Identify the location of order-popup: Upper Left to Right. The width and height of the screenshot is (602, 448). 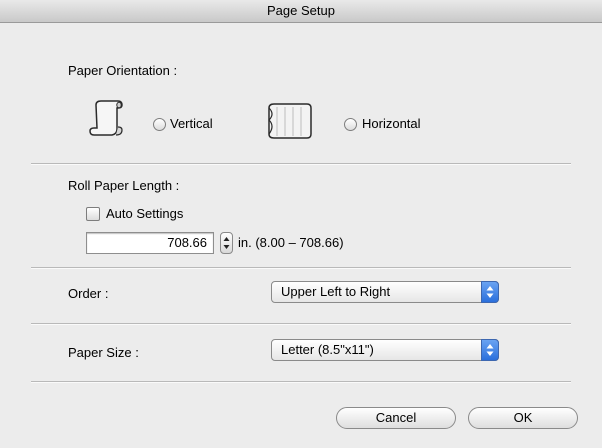
(385, 292).